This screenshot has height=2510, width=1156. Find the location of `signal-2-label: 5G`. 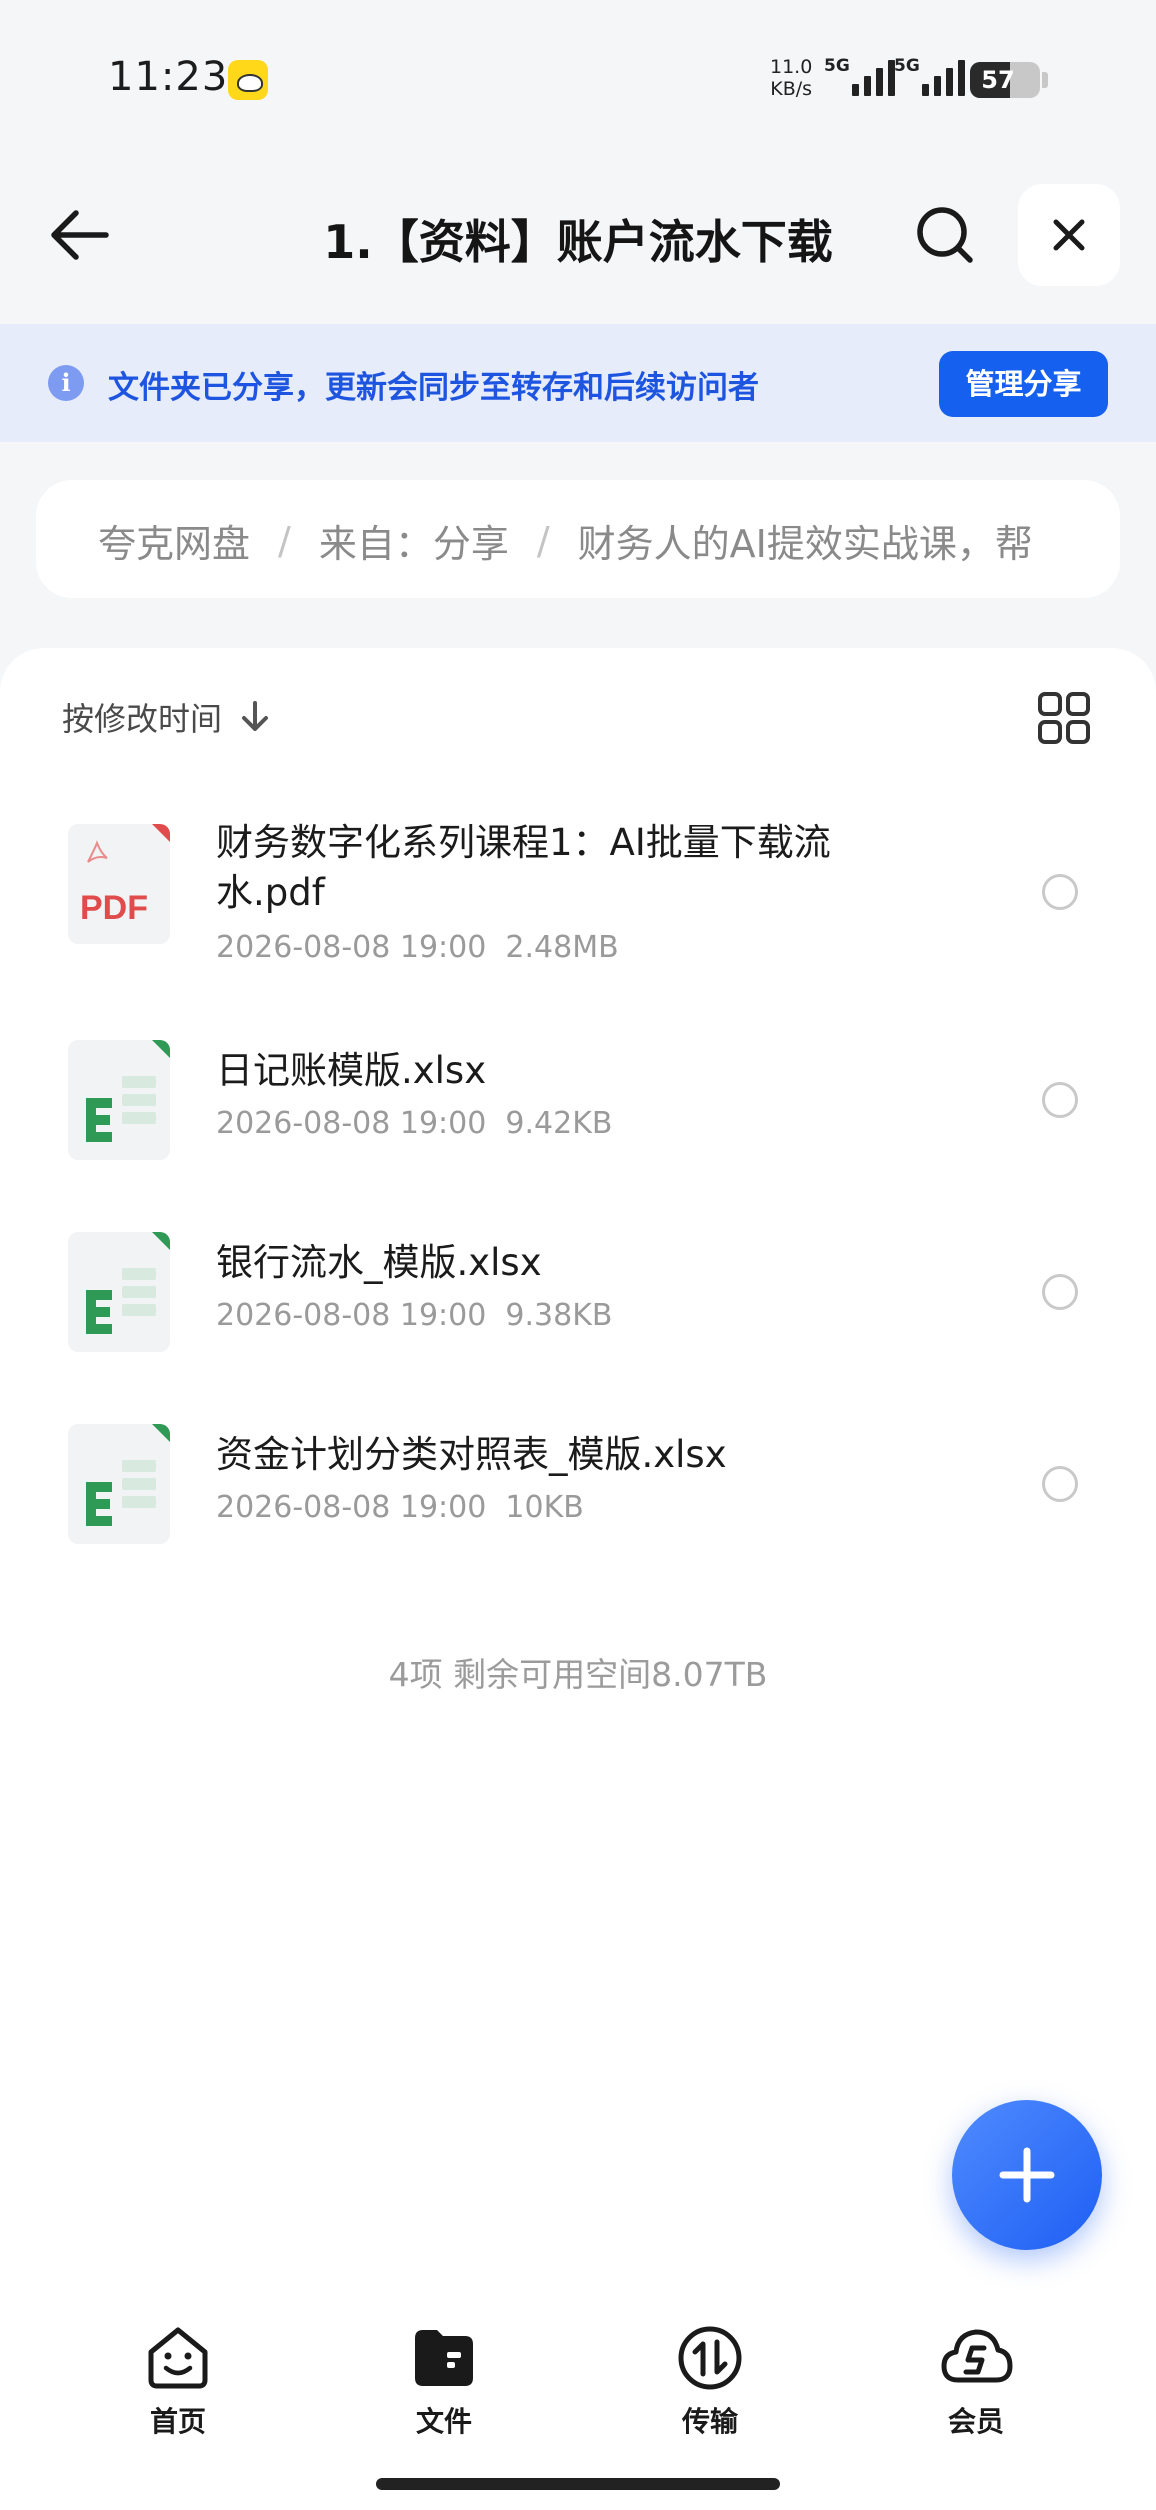

signal-2-label: 5G is located at coordinates (907, 66).